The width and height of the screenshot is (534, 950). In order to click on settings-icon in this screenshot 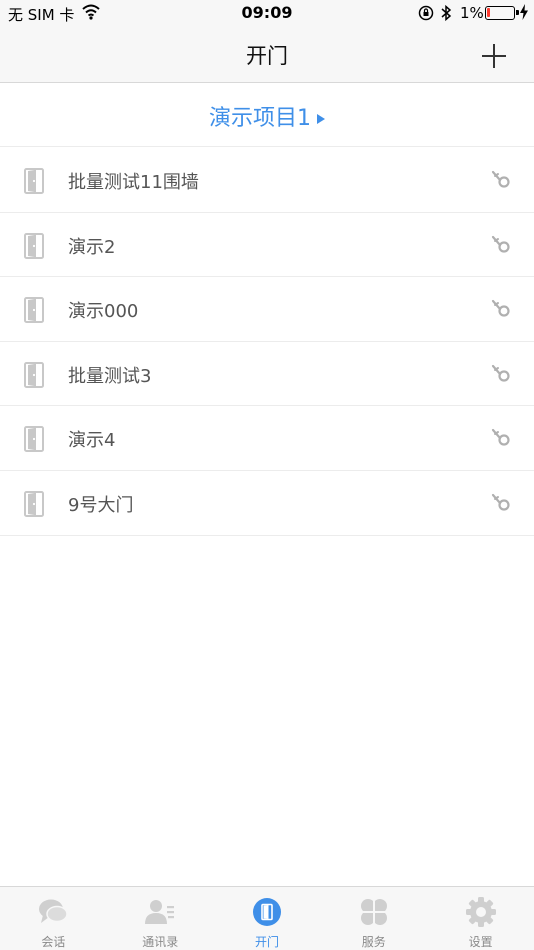, I will do `click(480, 912)`.